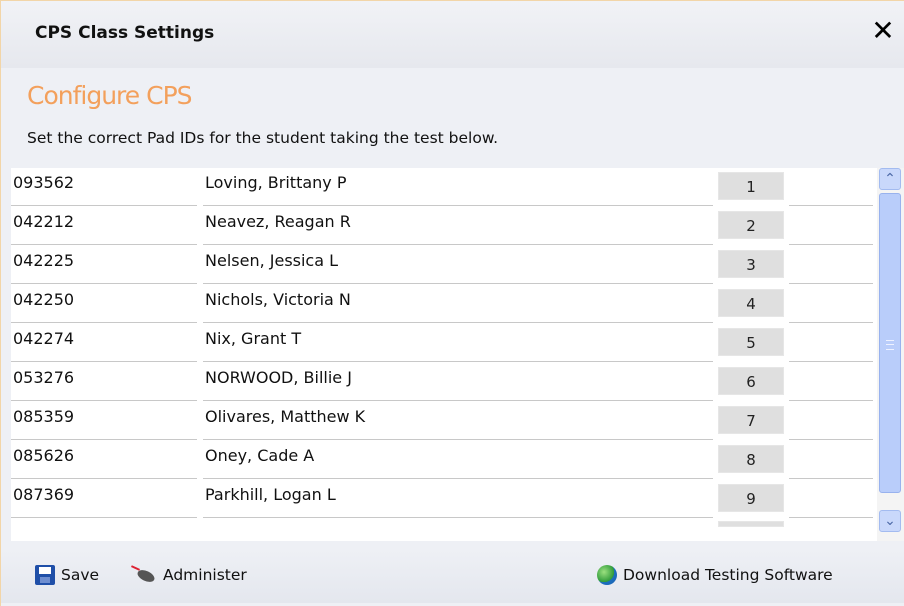 The height and width of the screenshot is (606, 904). I want to click on student-id: 093562, so click(44, 182).